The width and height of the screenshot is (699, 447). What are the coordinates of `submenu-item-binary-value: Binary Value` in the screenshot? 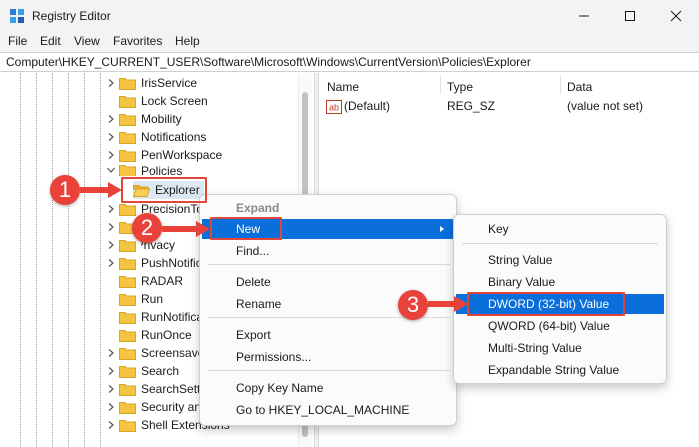 It's located at (560, 282).